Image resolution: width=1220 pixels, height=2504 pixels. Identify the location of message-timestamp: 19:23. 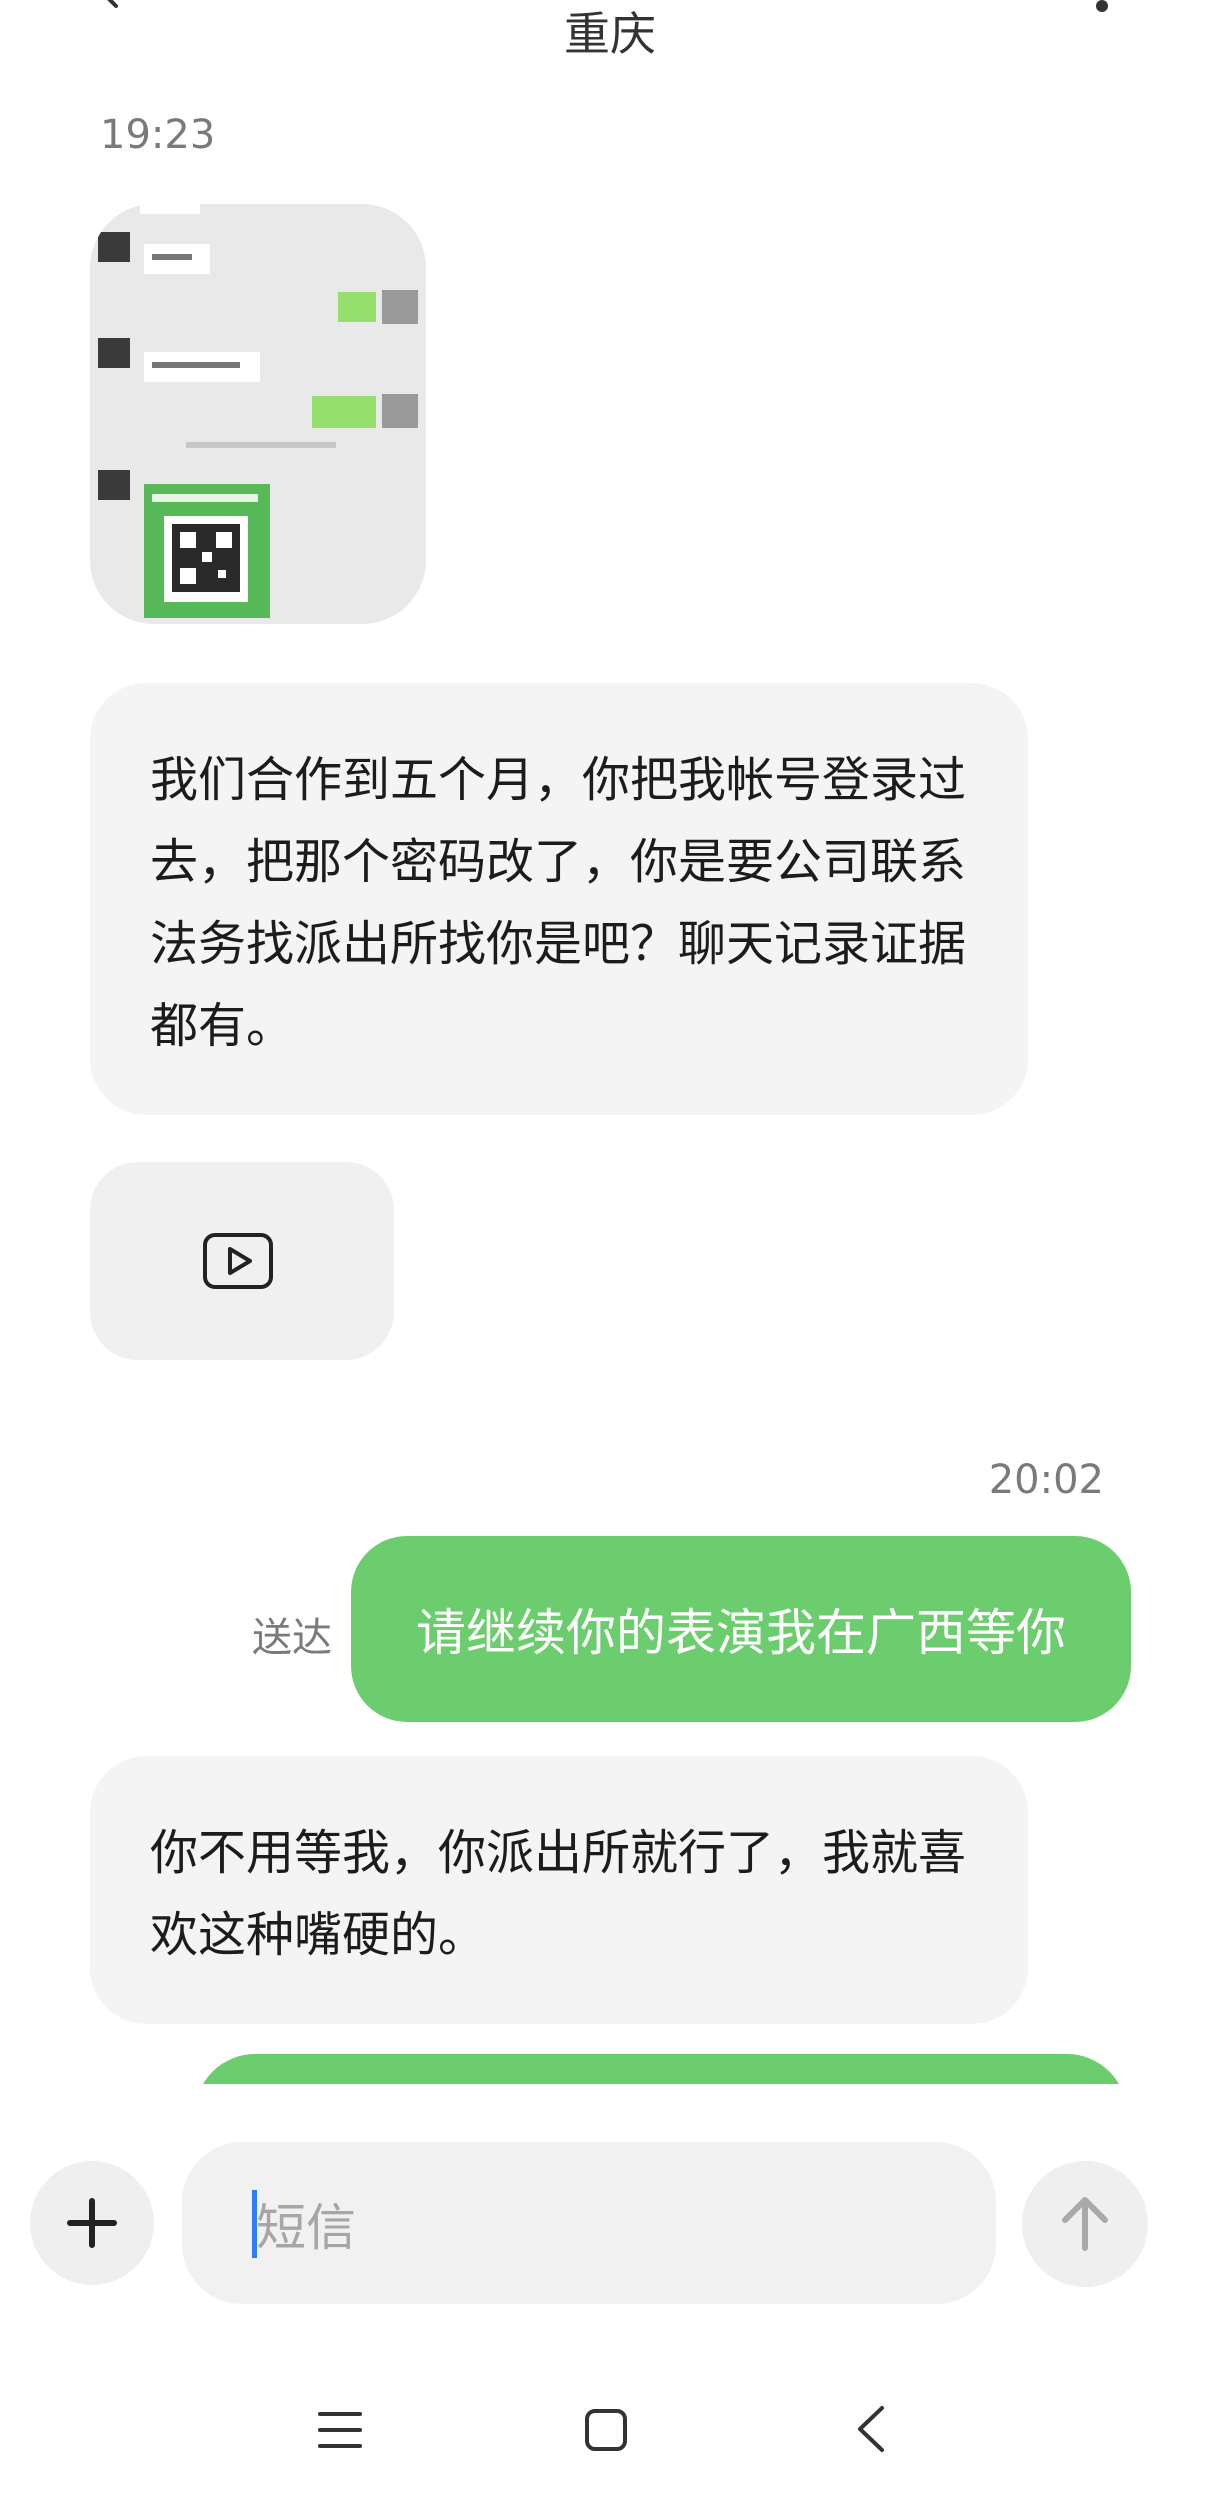
(158, 135).